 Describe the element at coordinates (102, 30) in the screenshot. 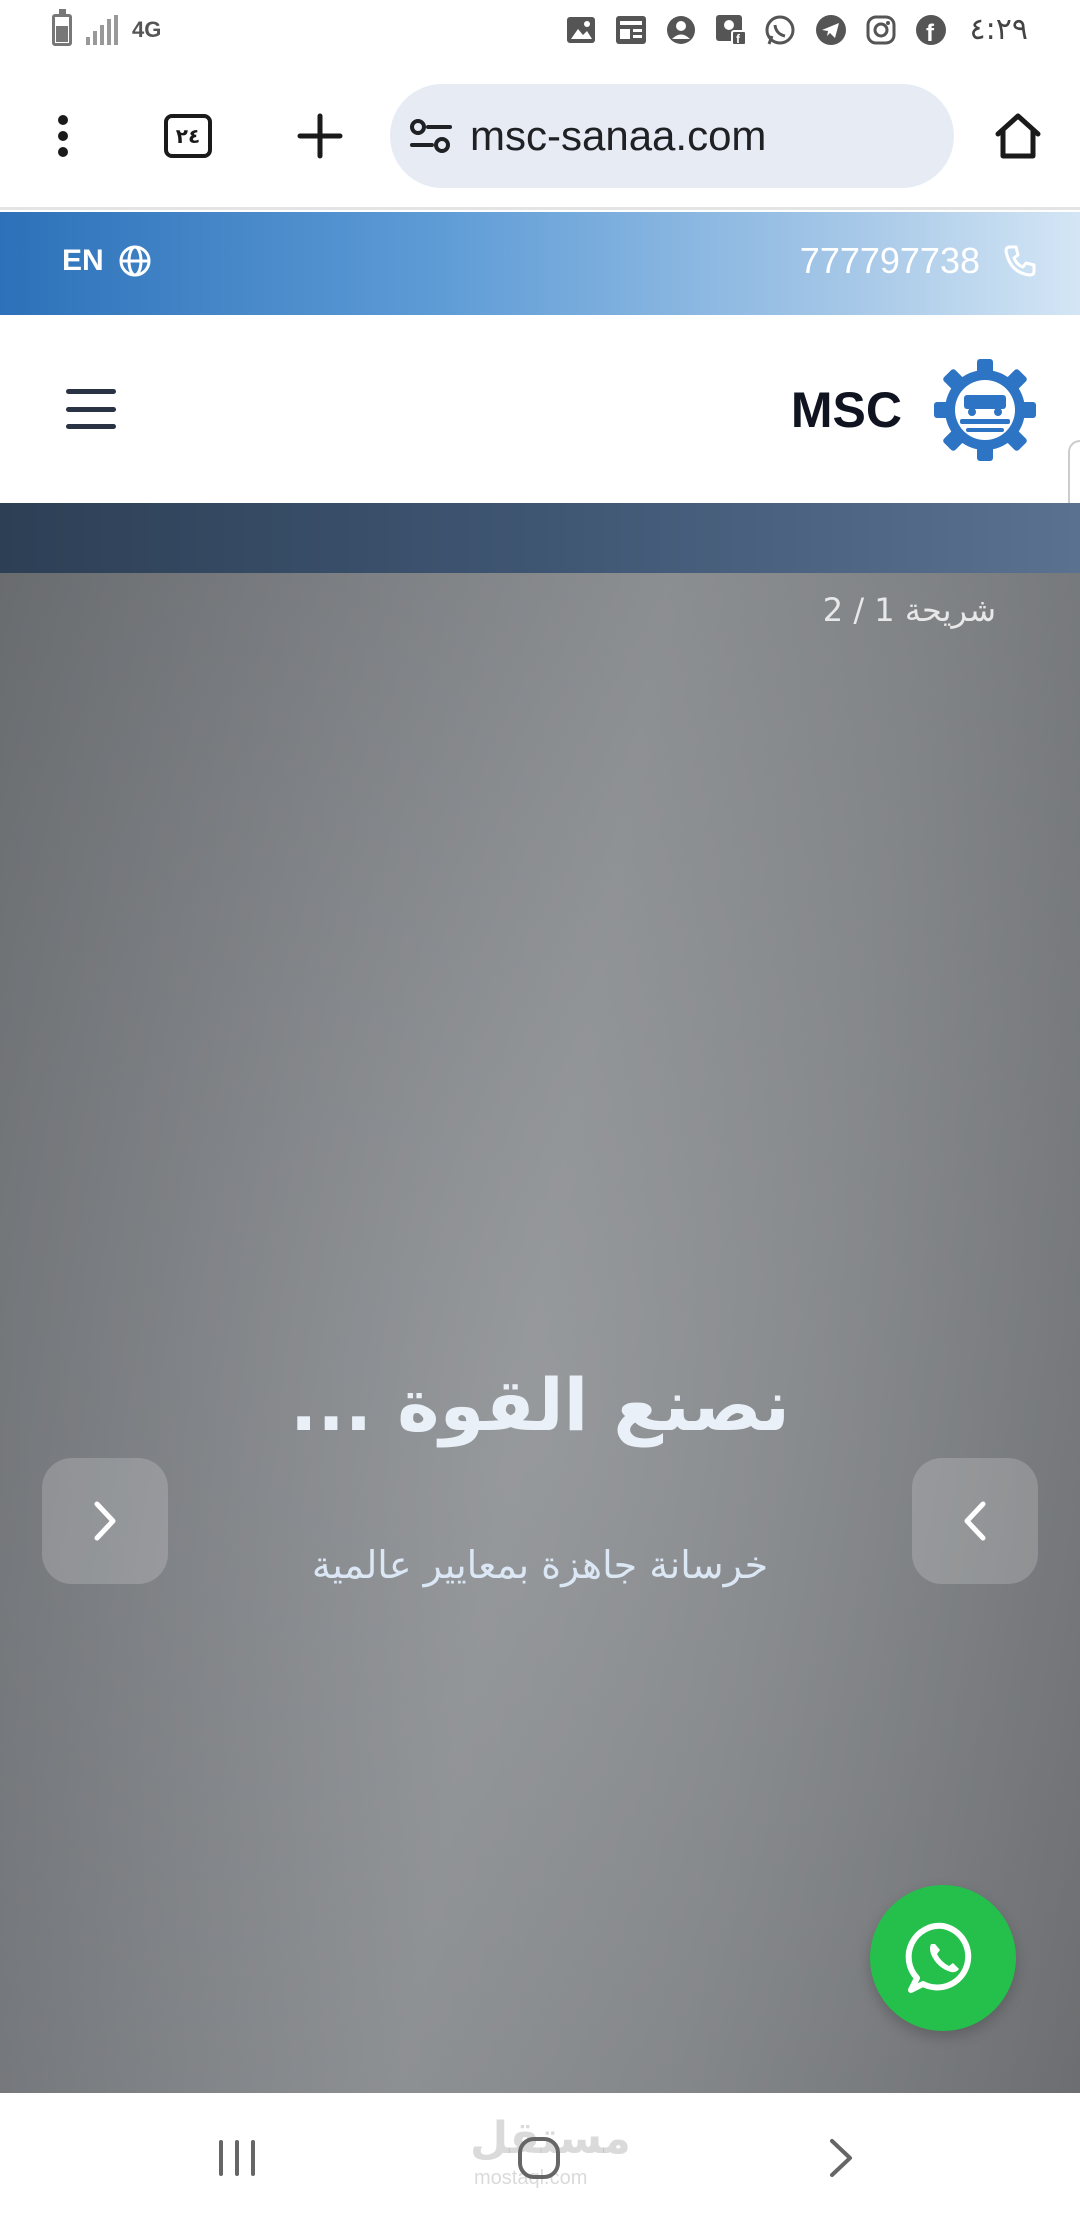

I see `signal-icon` at that location.